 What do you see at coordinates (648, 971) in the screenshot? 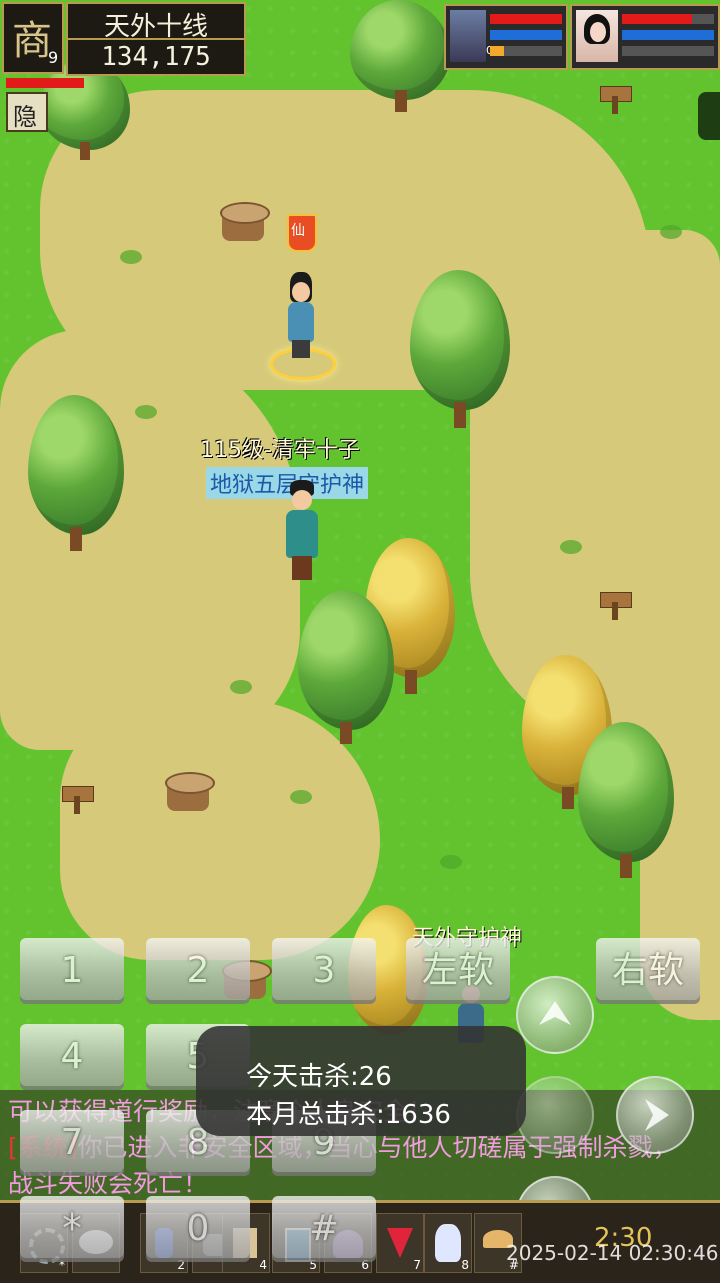
I see `right-soft-key: 右软` at bounding box center [648, 971].